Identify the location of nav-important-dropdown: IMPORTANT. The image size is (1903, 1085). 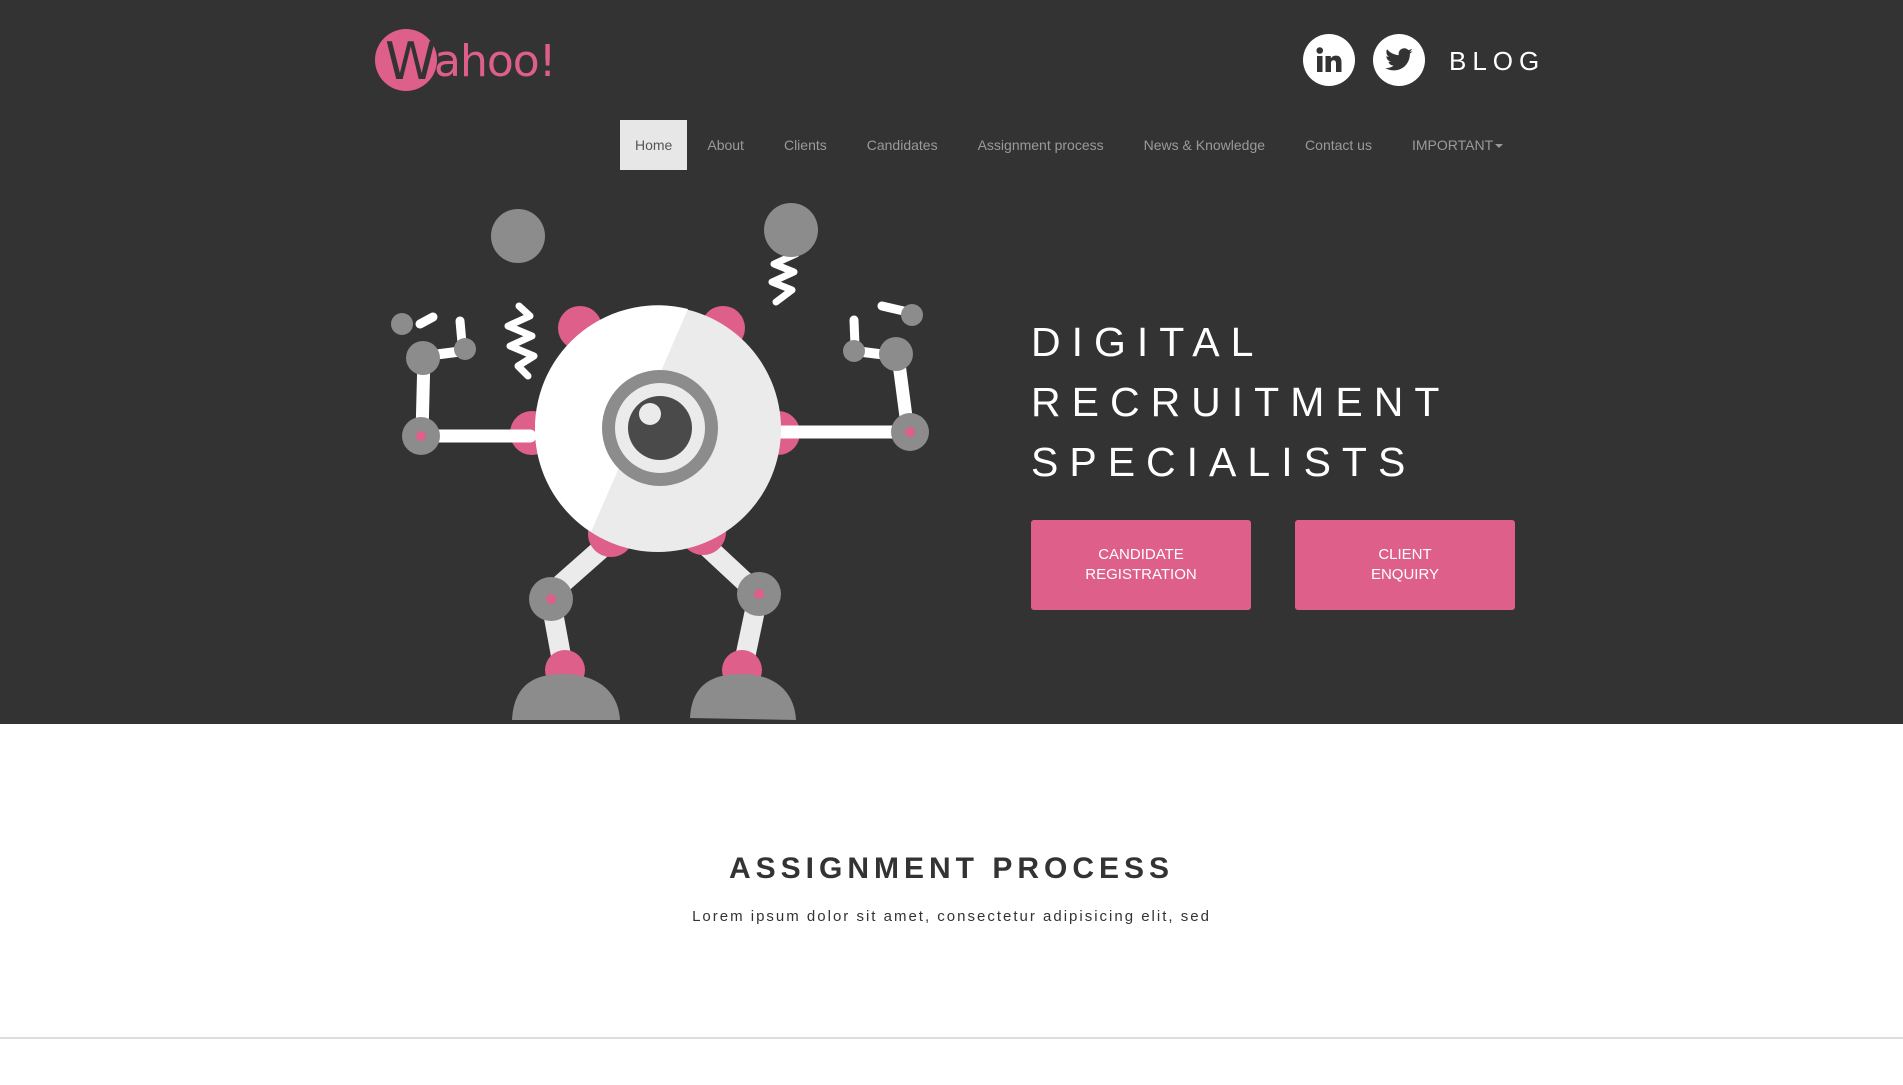
(1457, 145).